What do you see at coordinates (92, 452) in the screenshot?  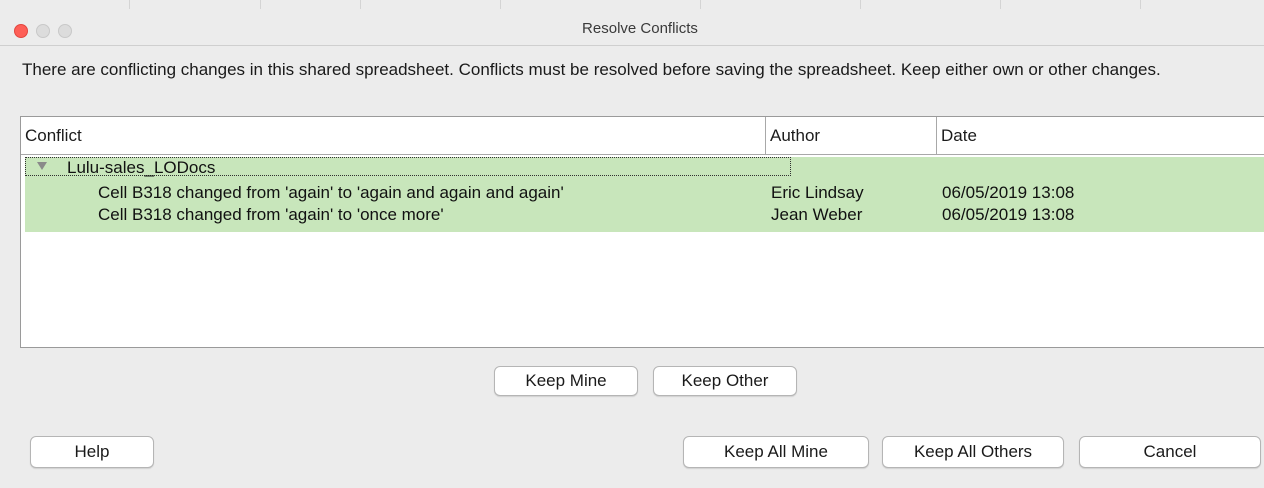 I see `help-button: Help` at bounding box center [92, 452].